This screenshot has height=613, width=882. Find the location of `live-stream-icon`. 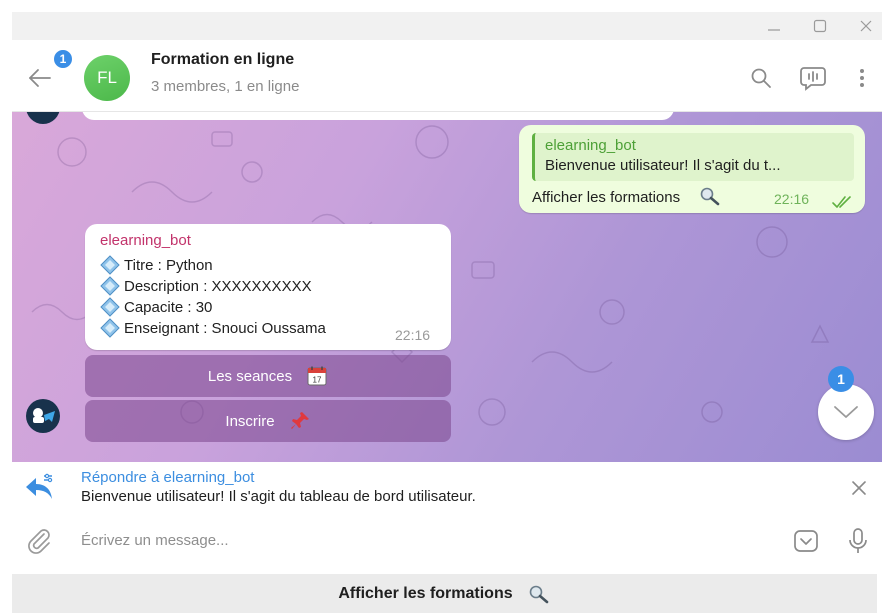

live-stream-icon is located at coordinates (813, 79).